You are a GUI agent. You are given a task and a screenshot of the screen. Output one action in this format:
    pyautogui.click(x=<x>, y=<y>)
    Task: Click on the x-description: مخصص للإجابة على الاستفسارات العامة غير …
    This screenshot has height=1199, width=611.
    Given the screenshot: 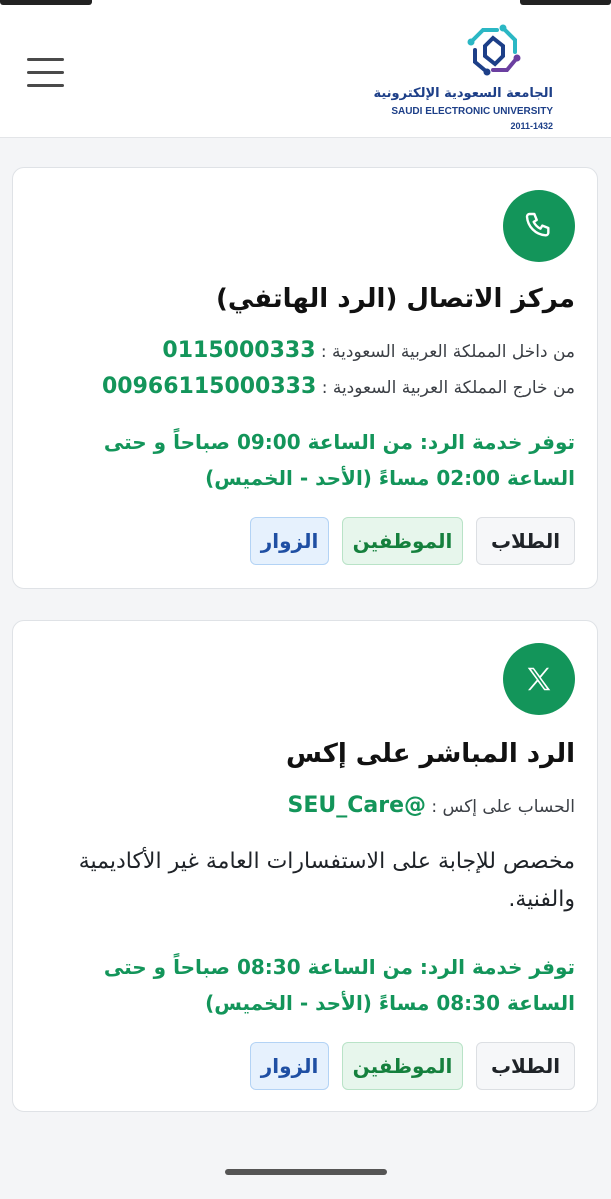 What is the action you would take?
    pyautogui.click(x=326, y=880)
    